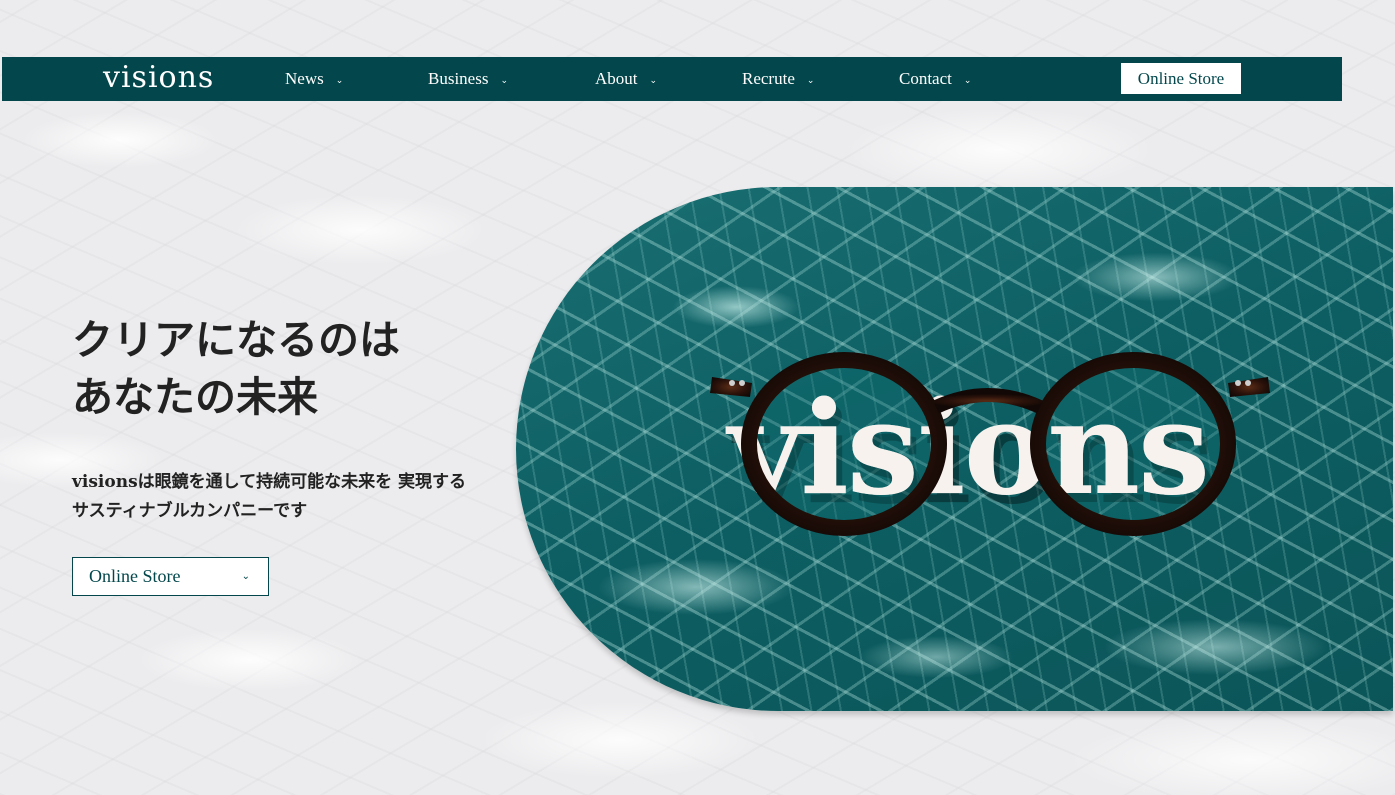 The width and height of the screenshot is (1395, 795). I want to click on hero-headline-line: クリアになるのは, so click(236, 340).